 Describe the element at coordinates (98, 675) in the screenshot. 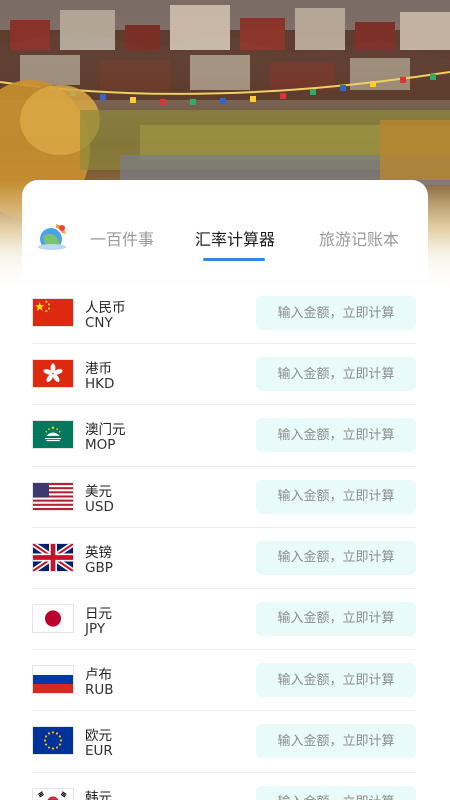

I see `currency-name: 卢布` at that location.